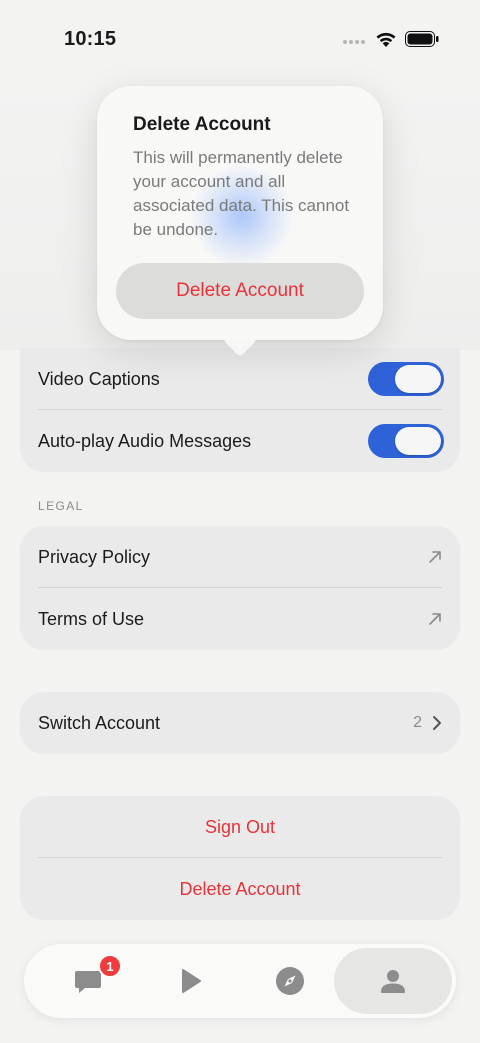 The height and width of the screenshot is (1043, 480). I want to click on switch-account-row: Switch Account 2, so click(240, 723).